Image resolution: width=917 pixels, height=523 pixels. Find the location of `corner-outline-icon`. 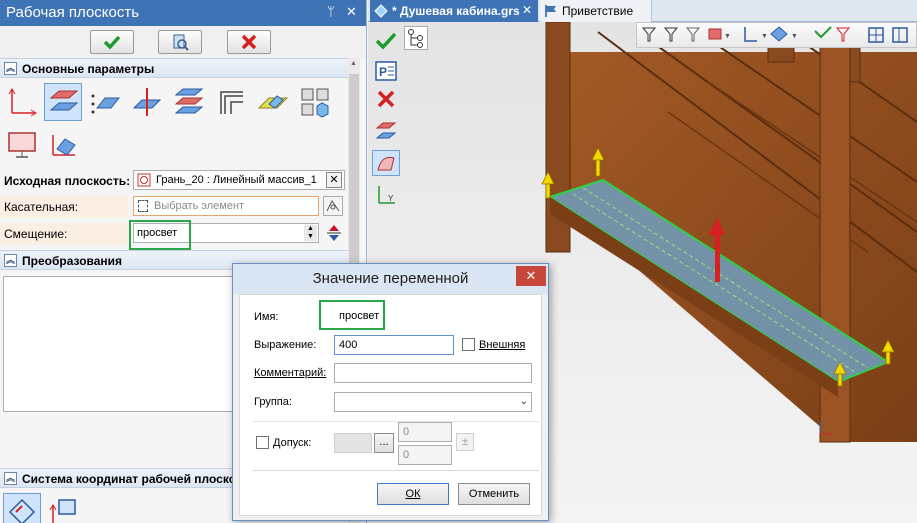

corner-outline-icon is located at coordinates (231, 102).